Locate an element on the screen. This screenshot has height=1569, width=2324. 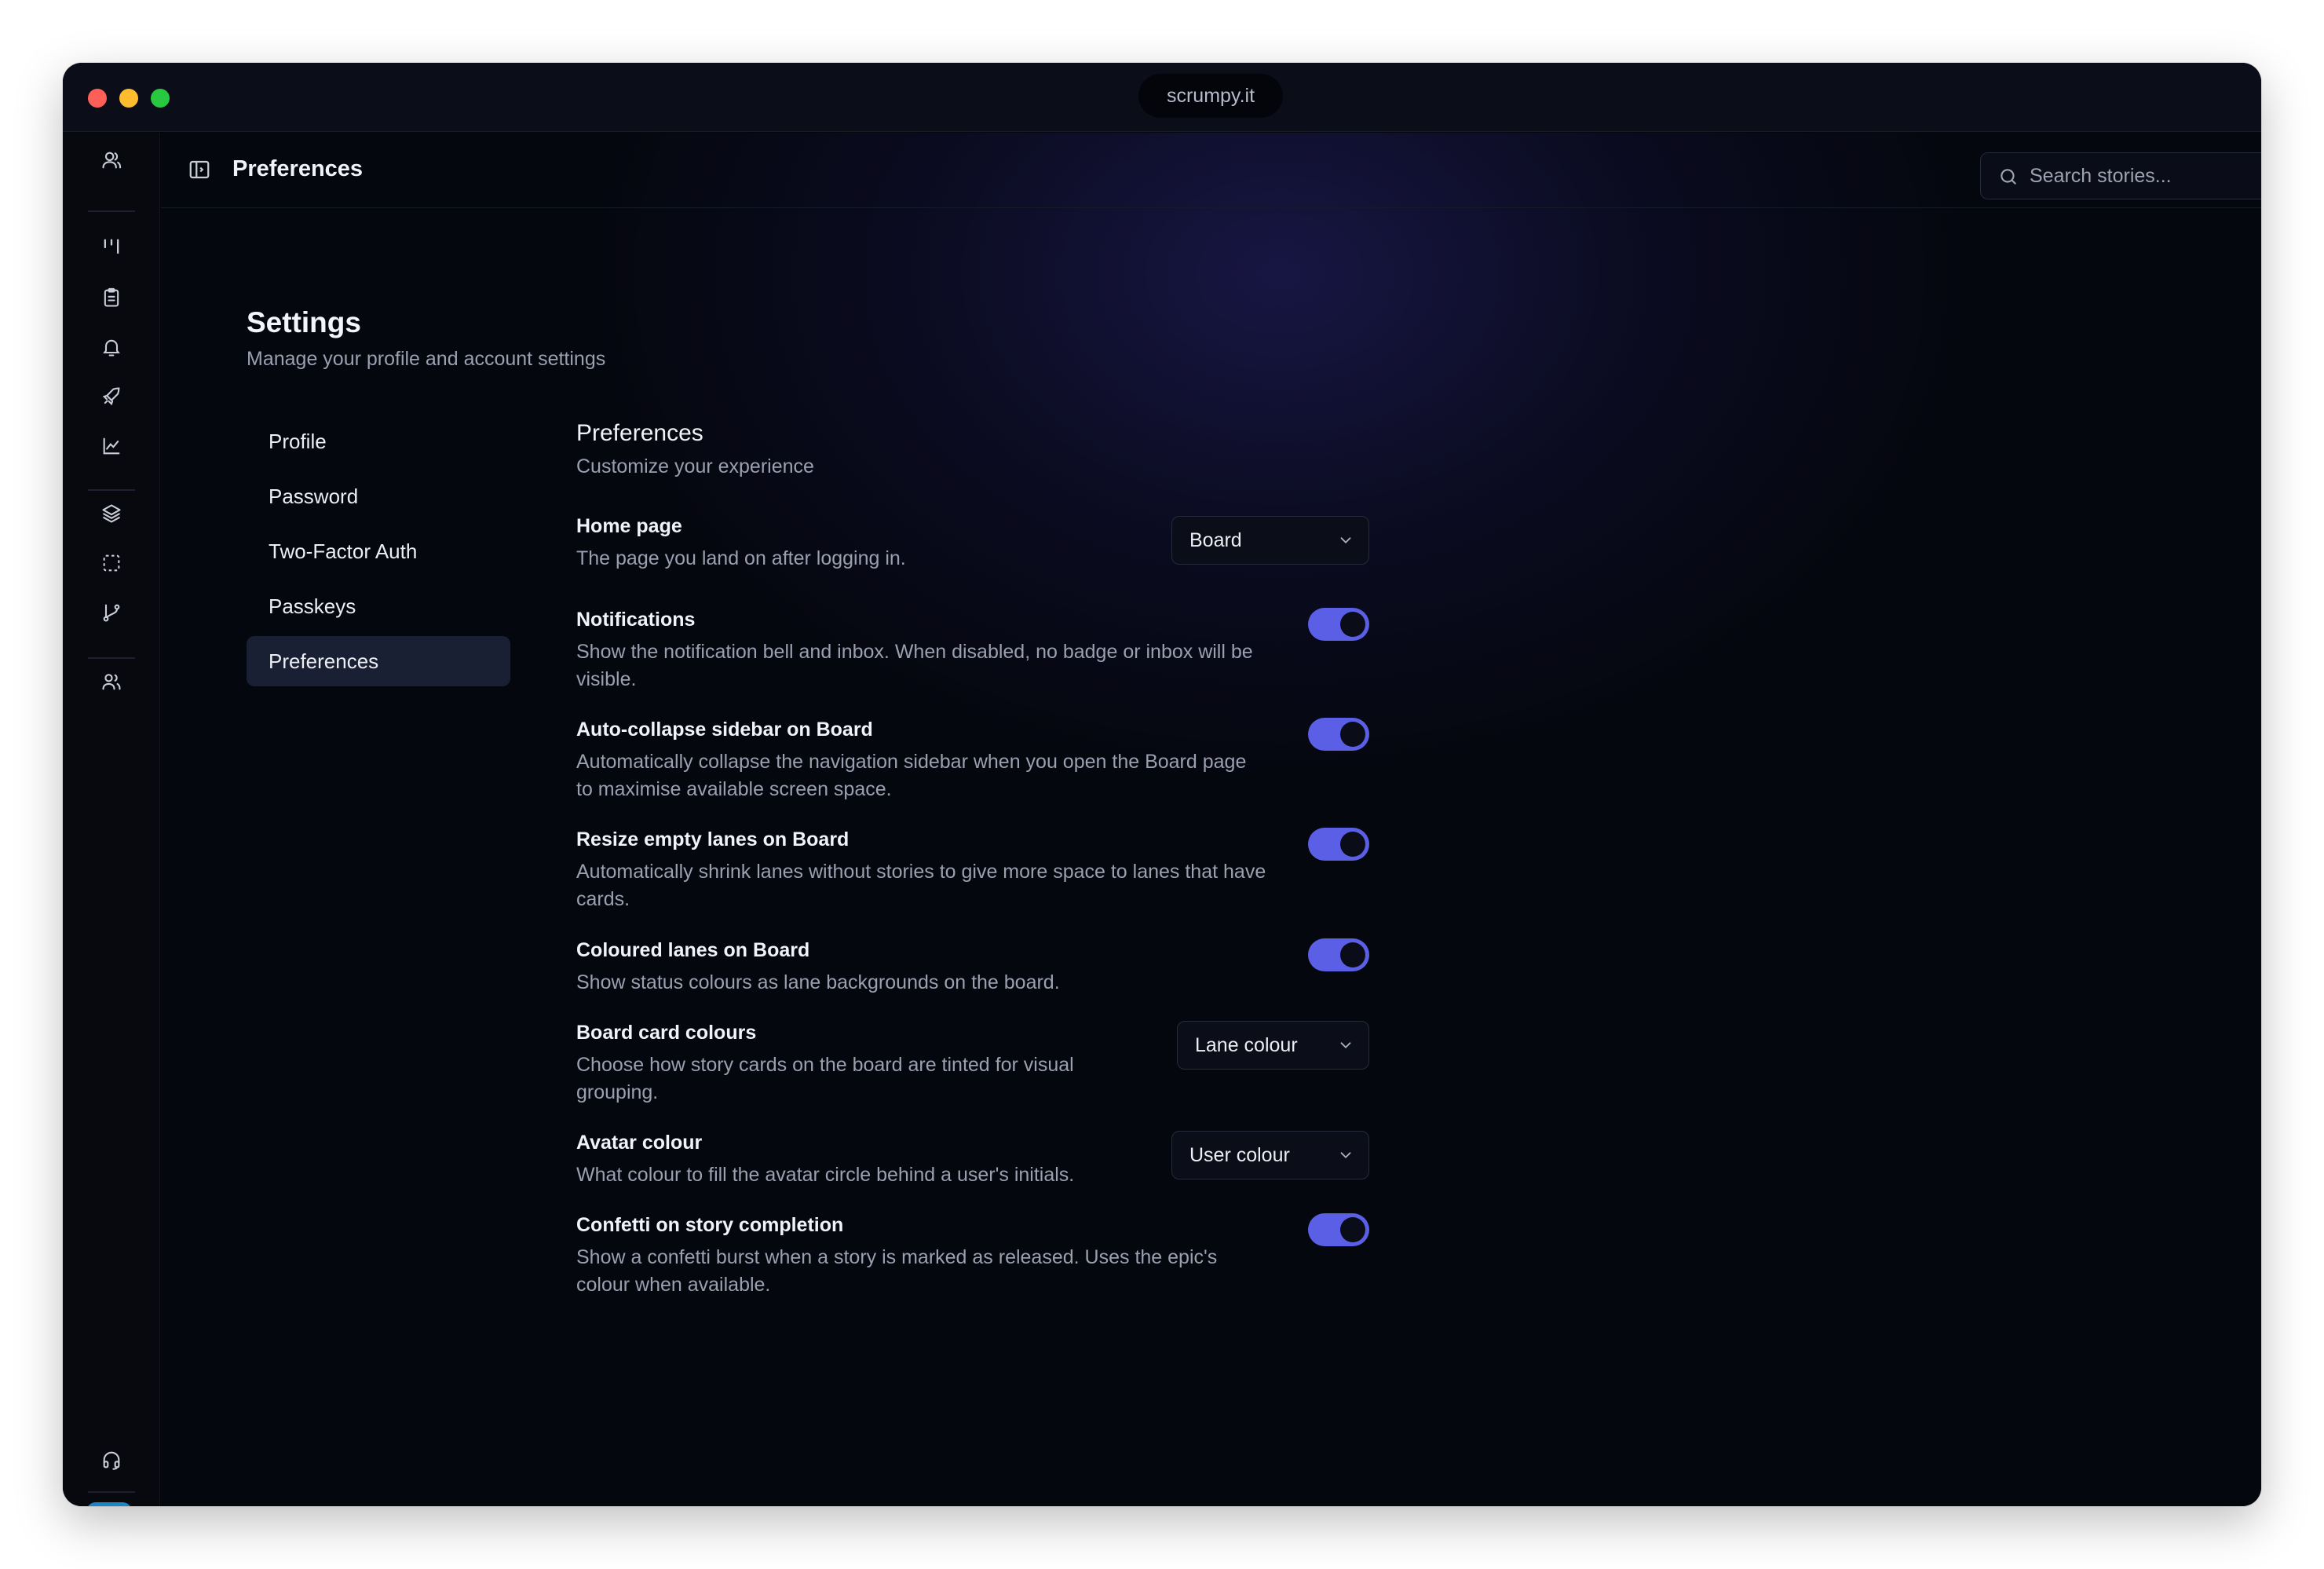
card-colours-select: Lane colour is located at coordinates (1273, 1045).